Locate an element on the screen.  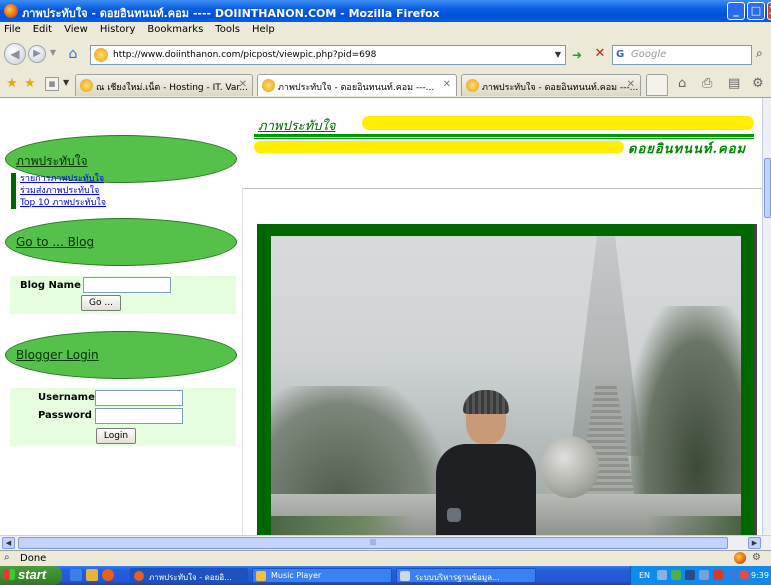
language-indicator: EN is located at coordinates (644, 575).